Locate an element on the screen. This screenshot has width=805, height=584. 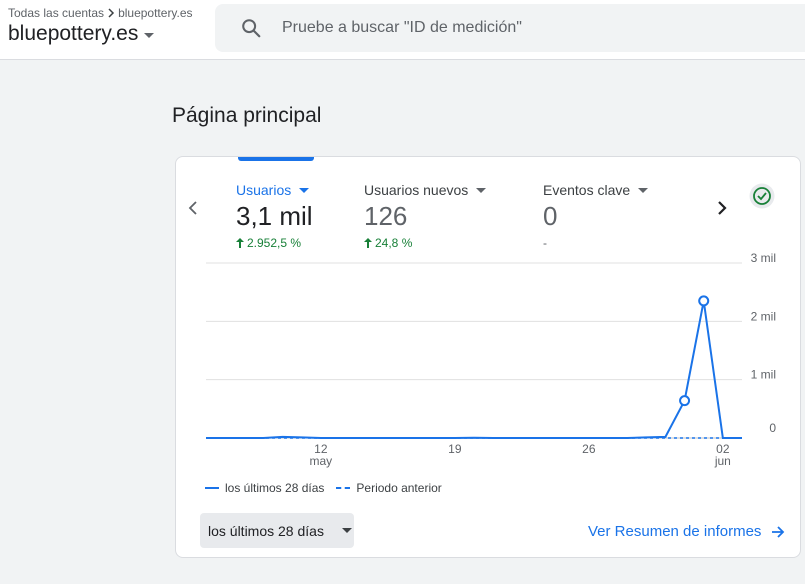
x-tick-month-label: may is located at coordinates (321, 461).